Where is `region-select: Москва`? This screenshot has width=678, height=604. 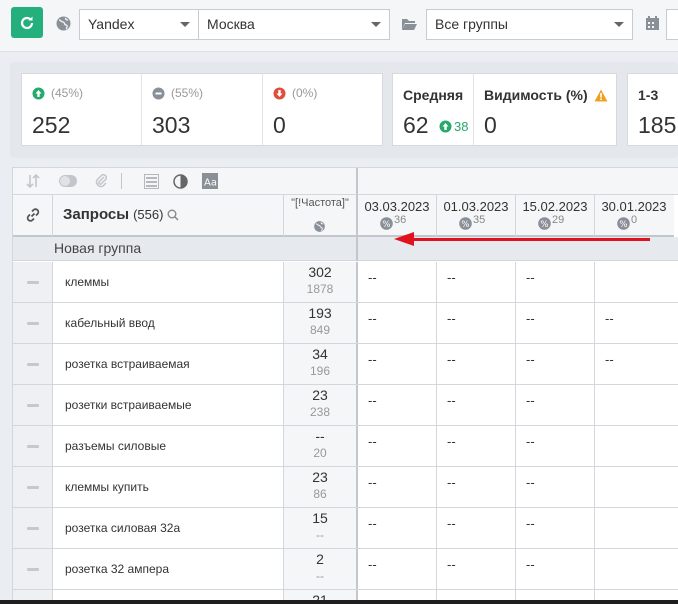
region-select: Москва is located at coordinates (294, 24).